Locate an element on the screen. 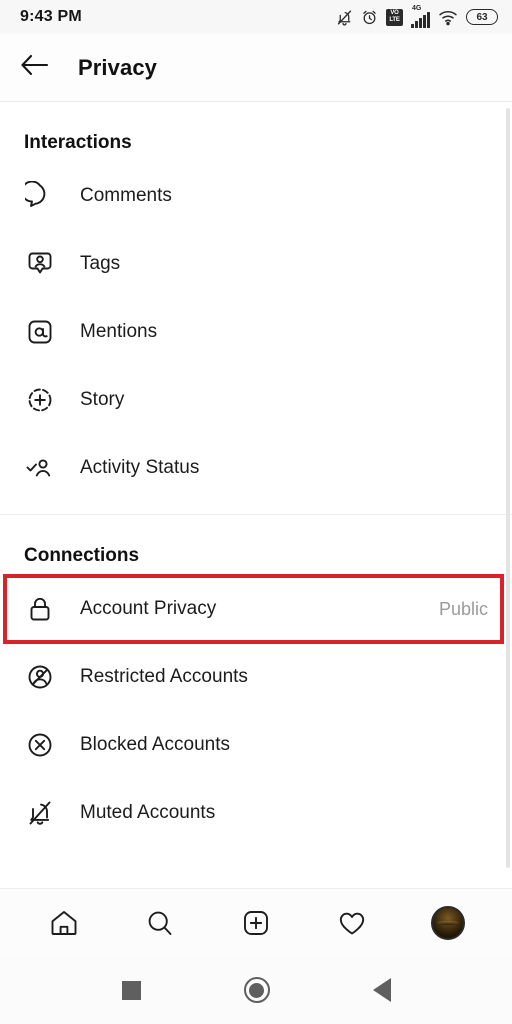 This screenshot has height=1024, width=512. muted-account-icon is located at coordinates (40, 813).